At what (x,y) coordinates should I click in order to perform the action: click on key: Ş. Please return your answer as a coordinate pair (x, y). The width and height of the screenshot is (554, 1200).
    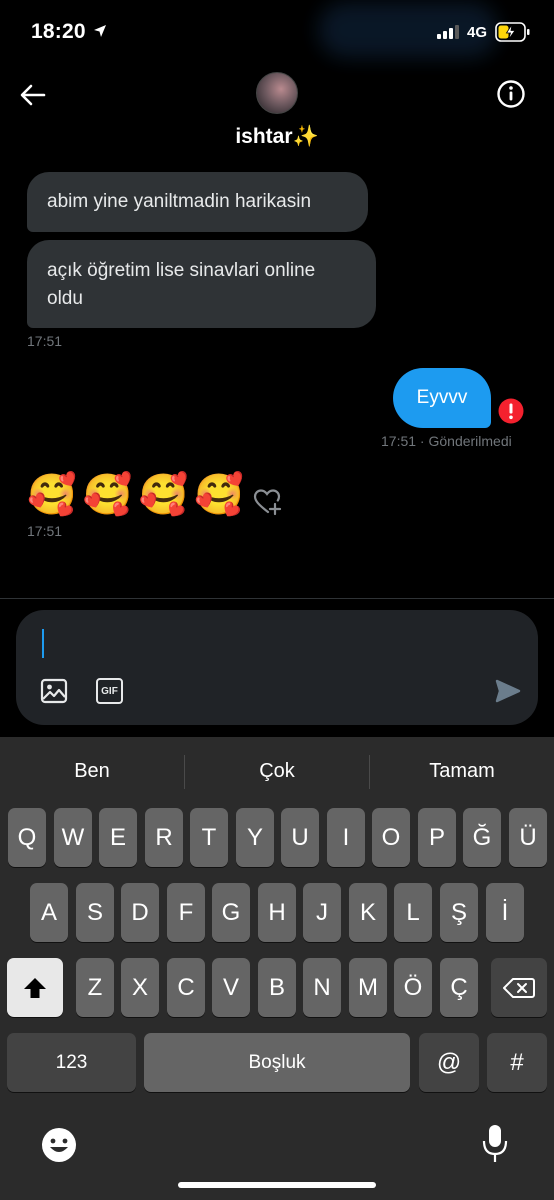
    Looking at the image, I should click on (459, 912).